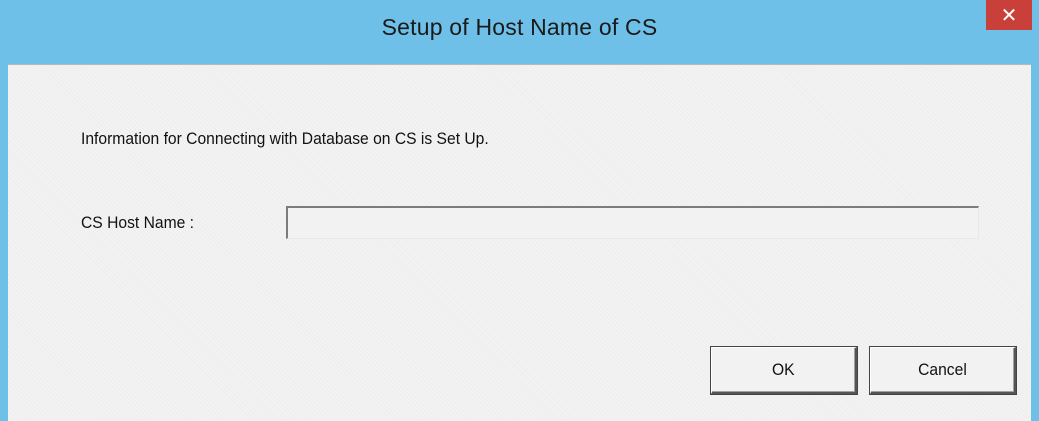 The width and height of the screenshot is (1039, 421). I want to click on cancel-button: Cancel, so click(943, 370).